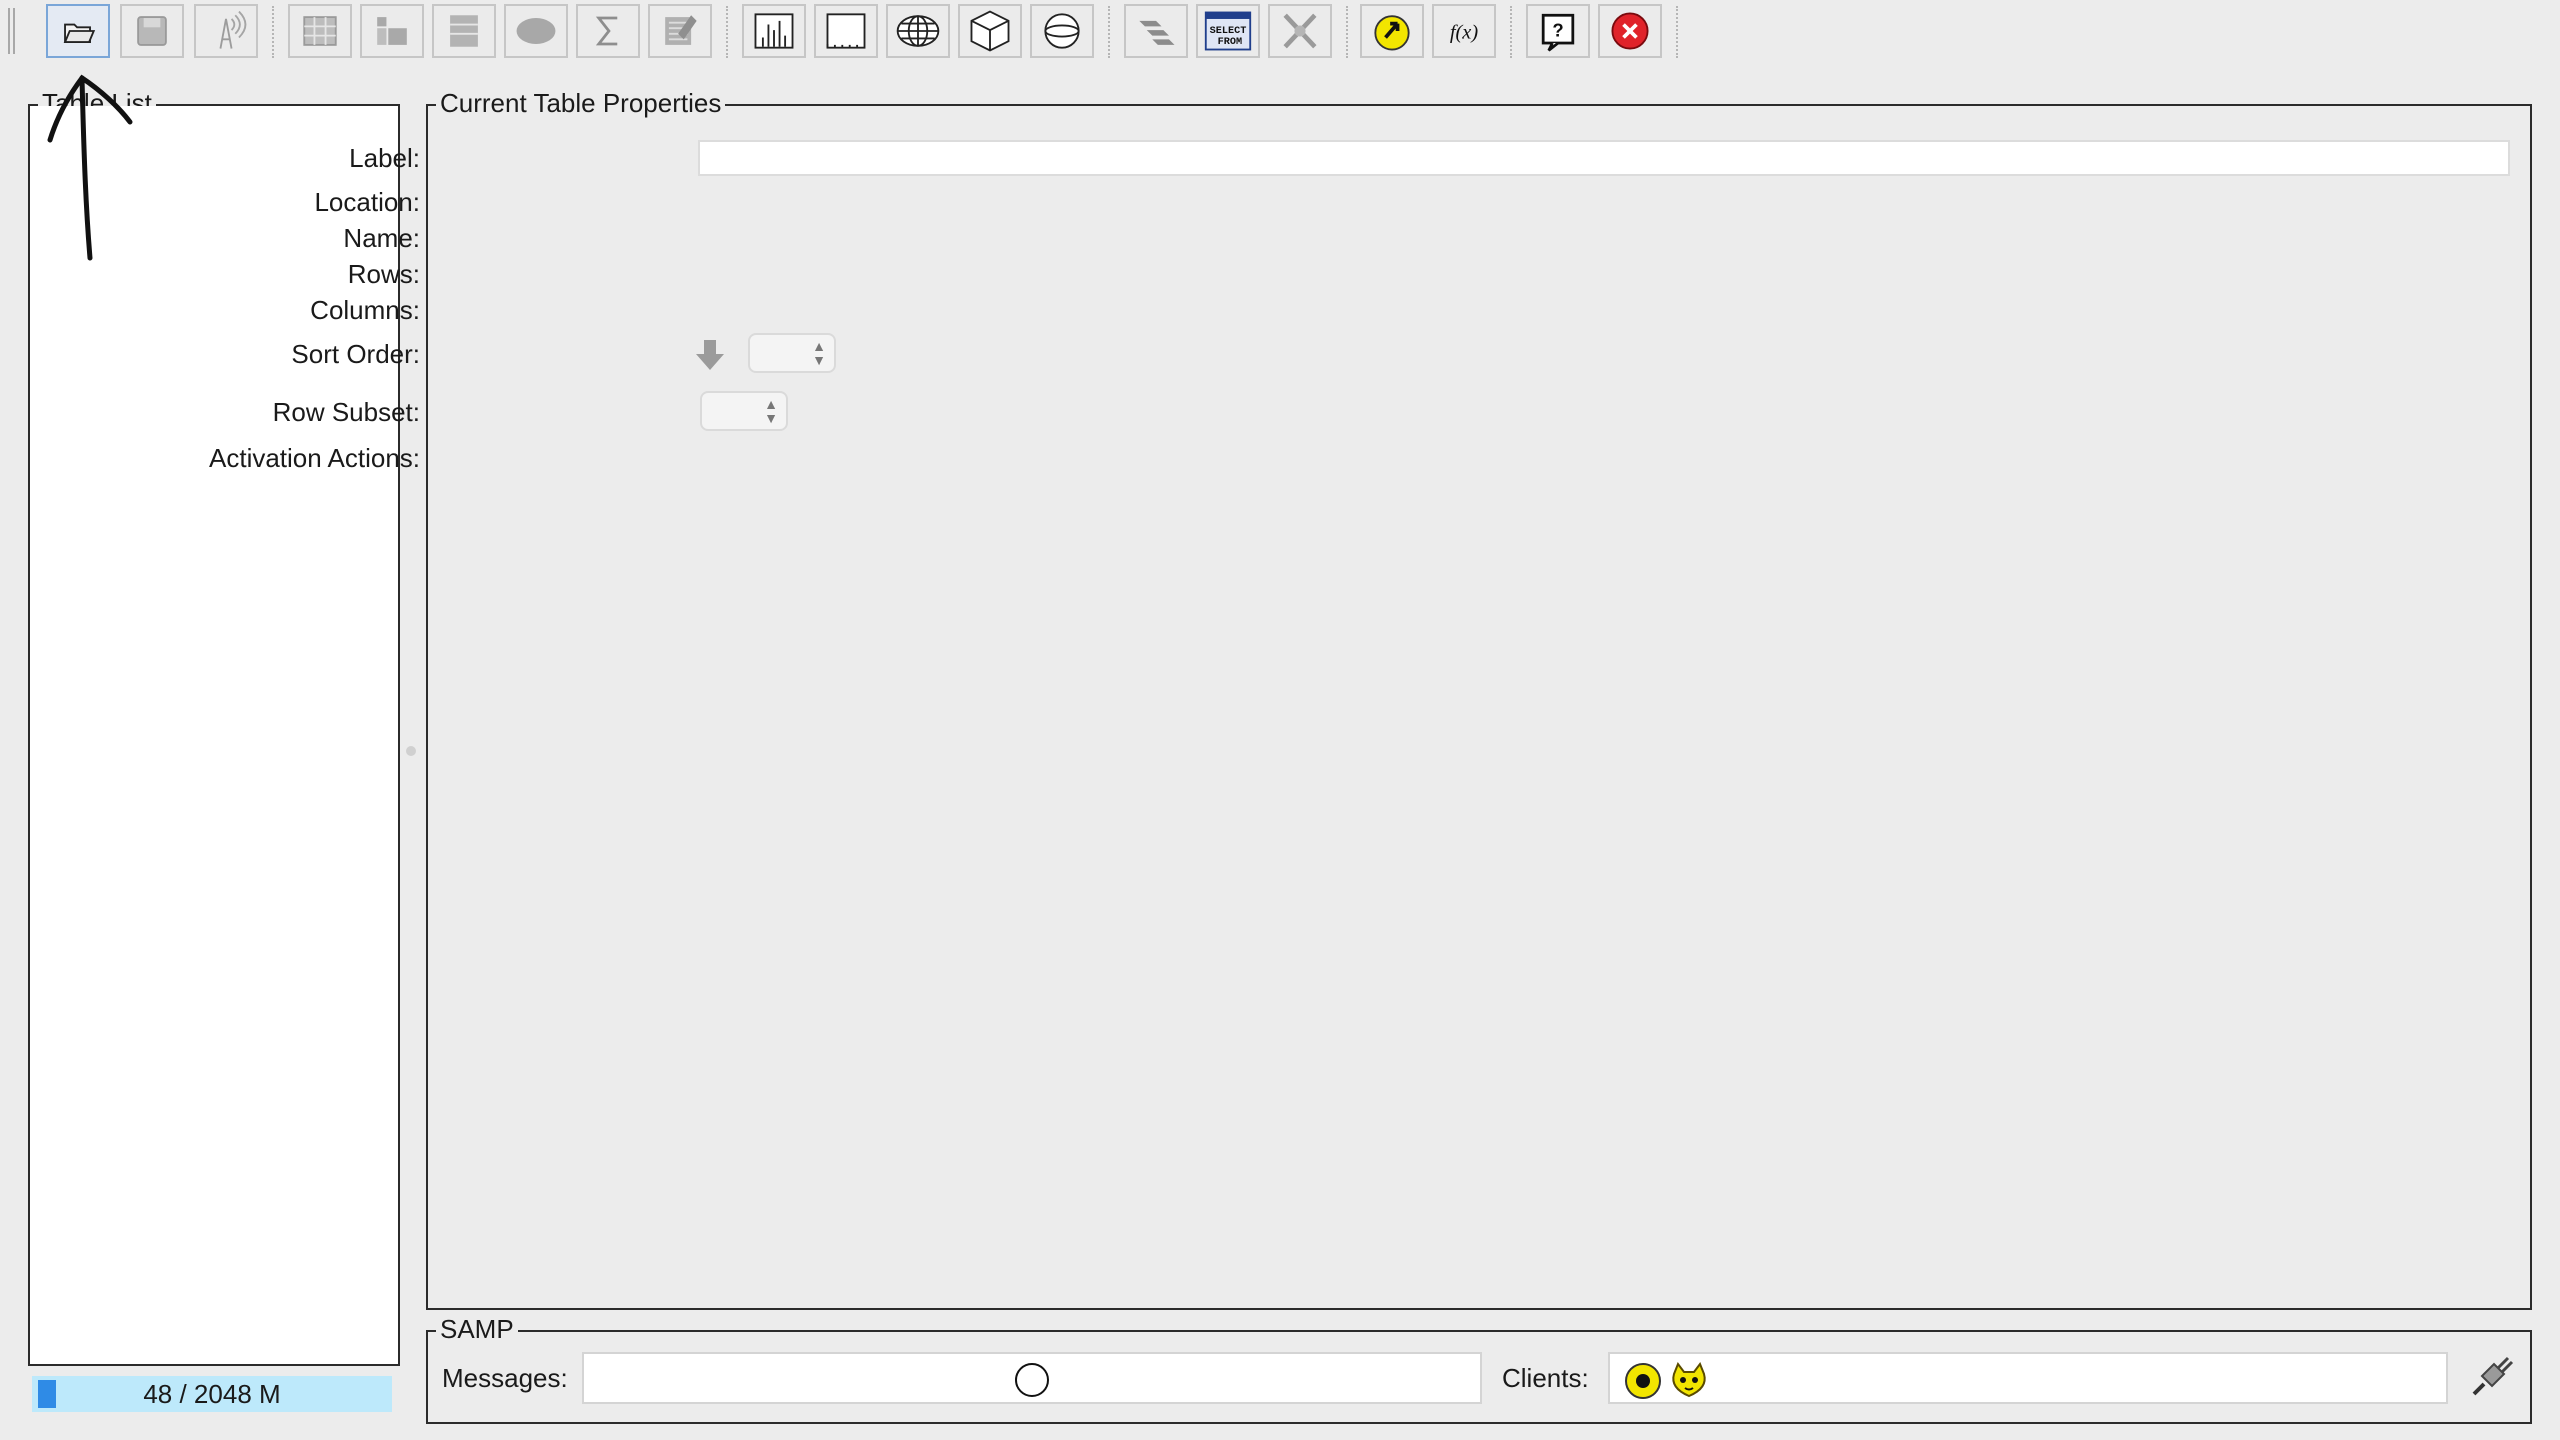 The height and width of the screenshot is (1440, 2560). I want to click on main-toolbar: SELECT FROM f(x) ?, so click(1280, 33).